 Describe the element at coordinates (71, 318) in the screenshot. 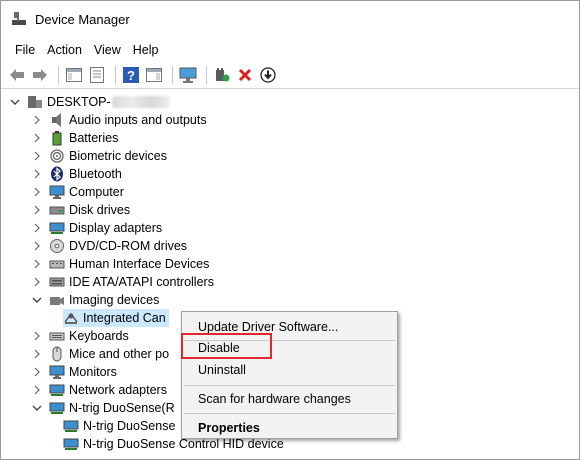

I see `webcam-icon` at that location.